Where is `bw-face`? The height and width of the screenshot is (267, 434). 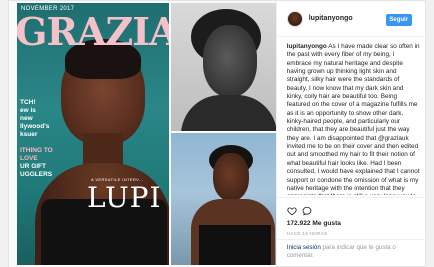
bw-face is located at coordinates (230, 61).